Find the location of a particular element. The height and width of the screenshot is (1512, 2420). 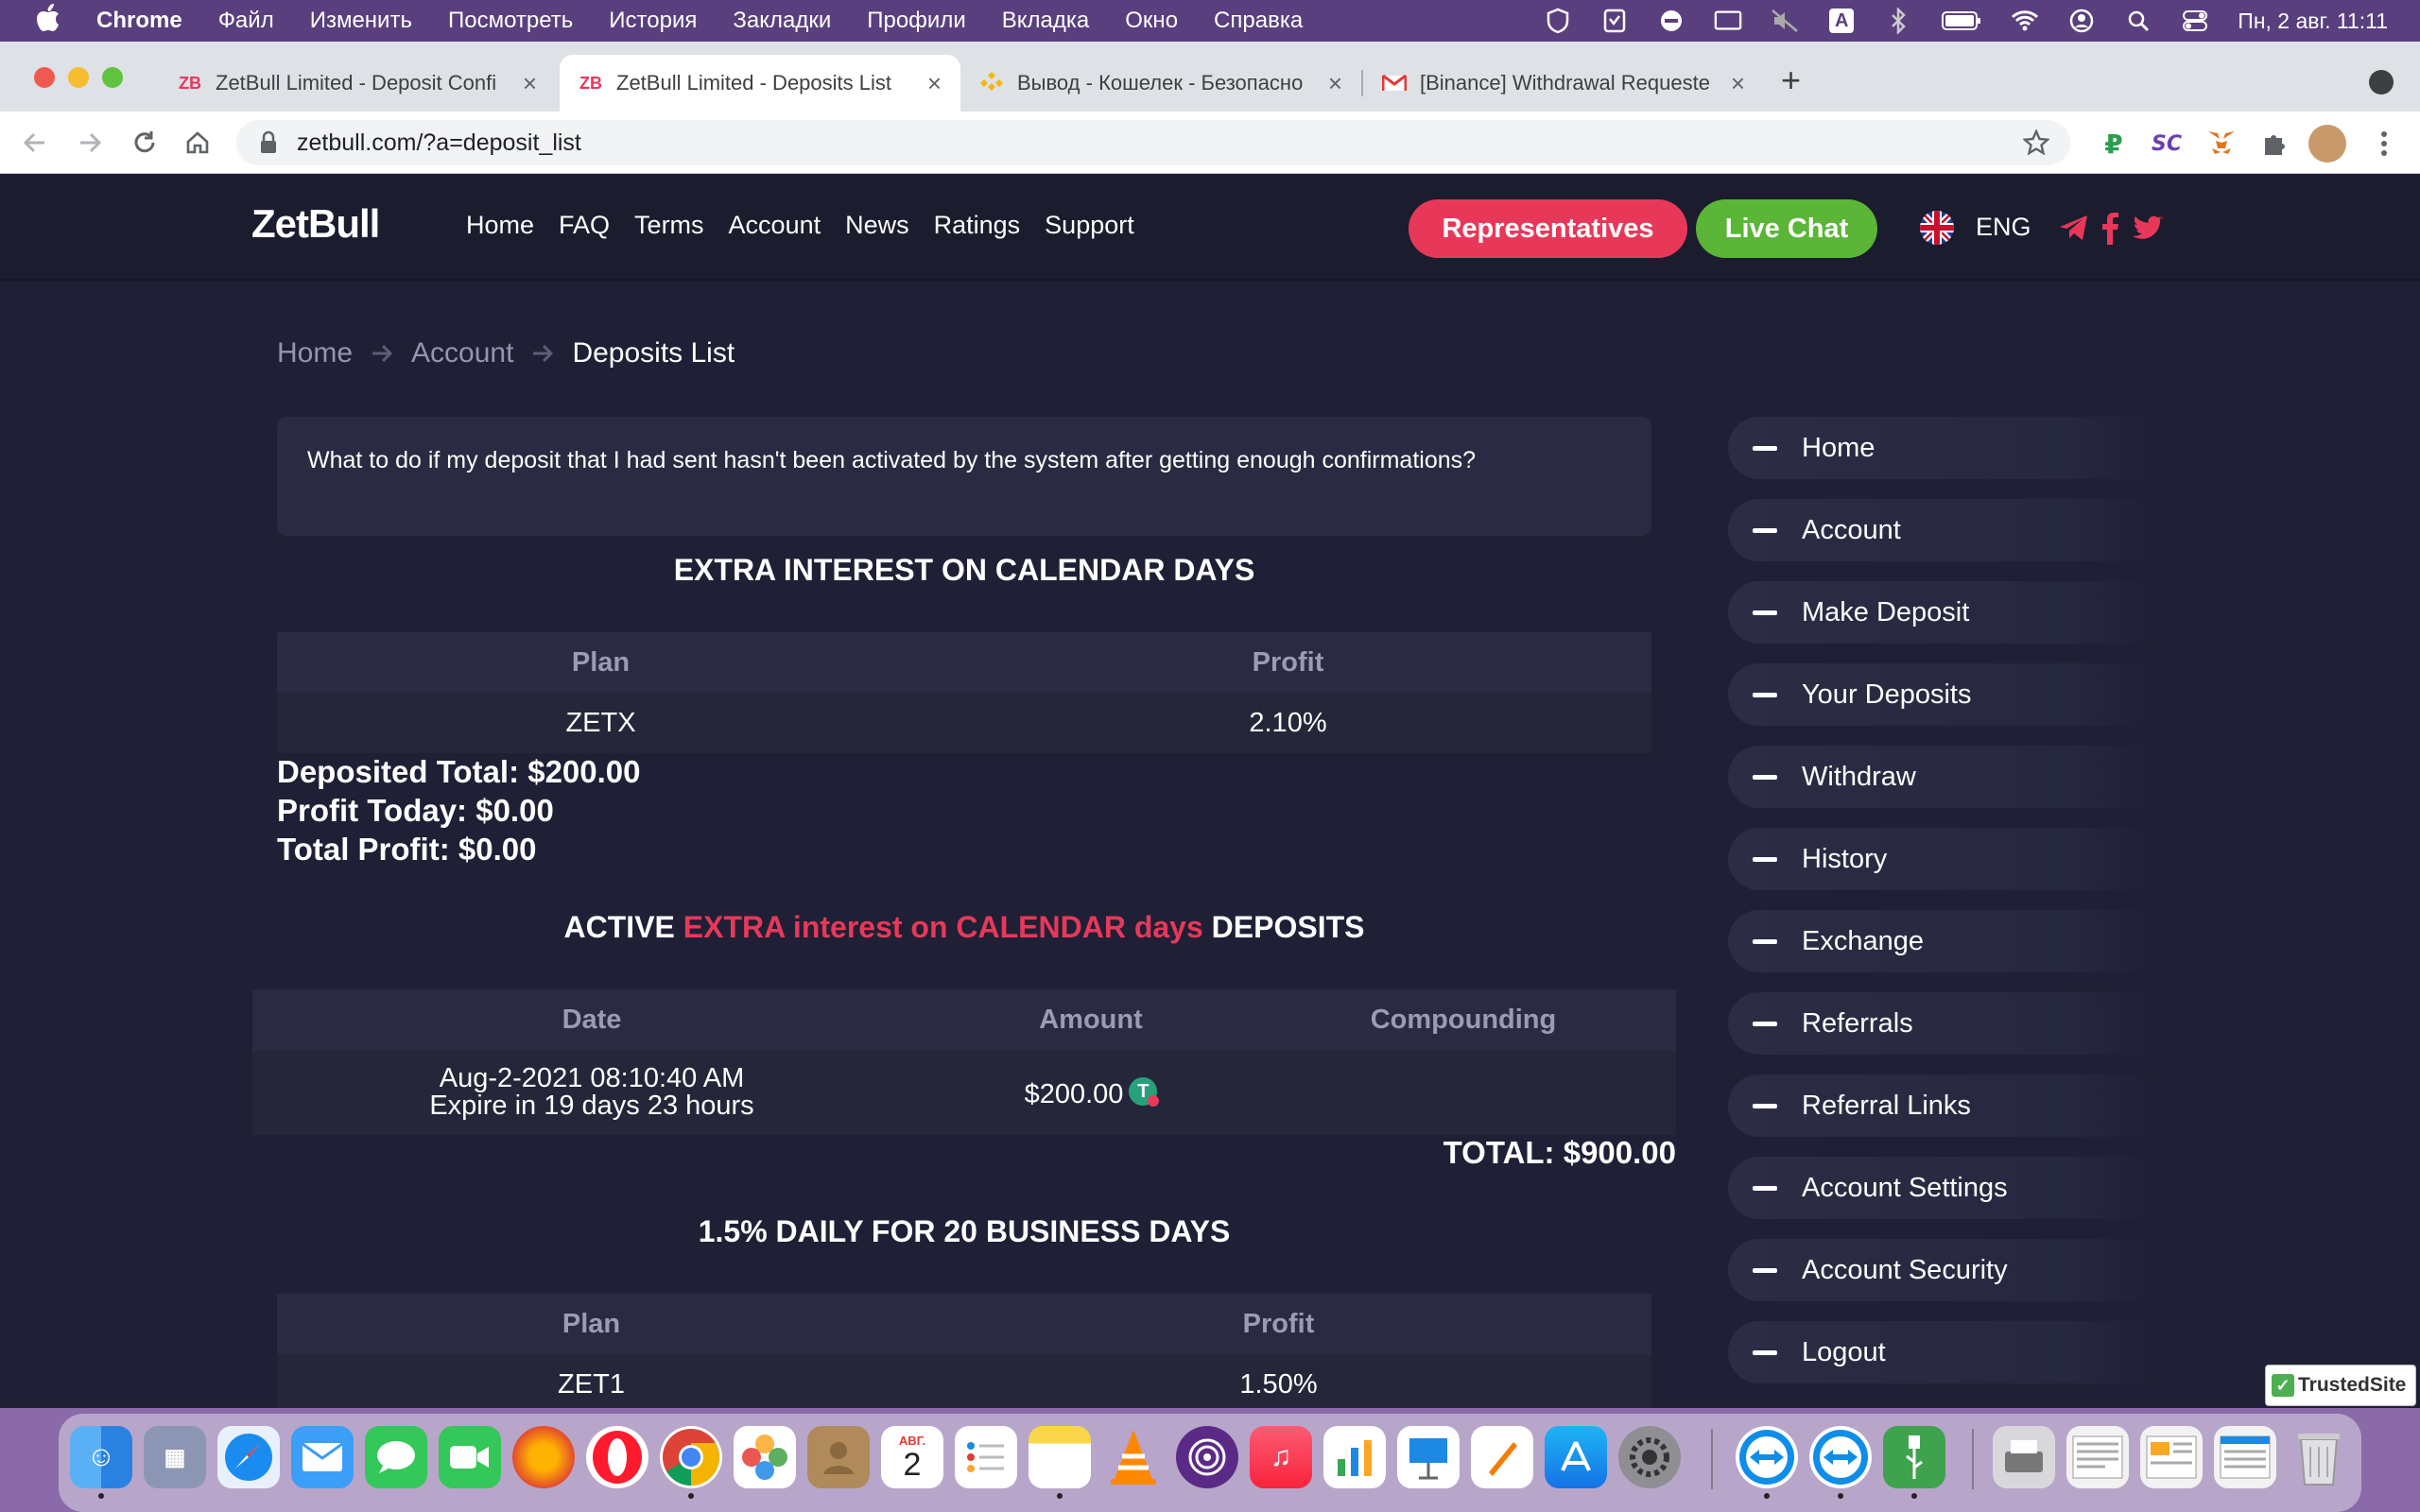

sidebar-item-account-security: Account Security is located at coordinates (1942, 1270).